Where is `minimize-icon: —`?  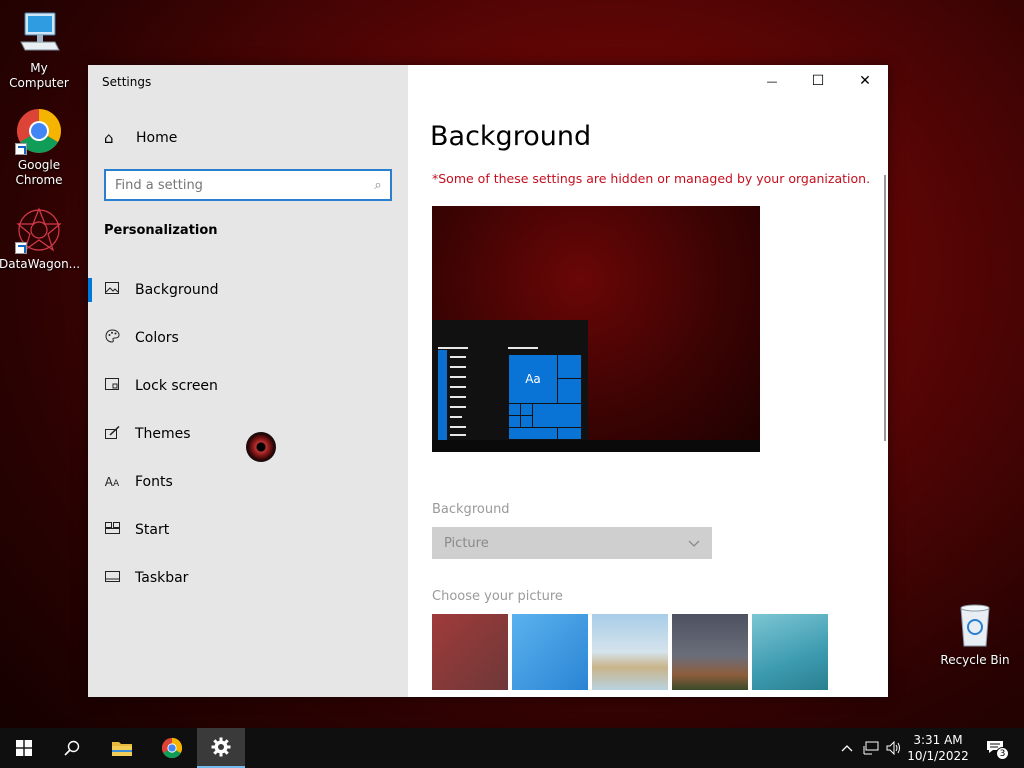
minimize-icon: — is located at coordinates (772, 81).